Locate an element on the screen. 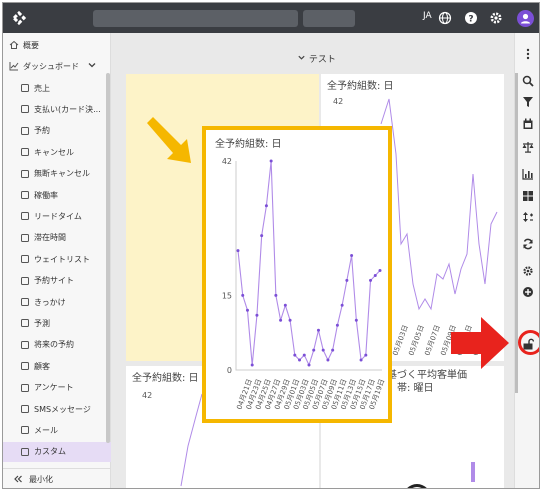 The image size is (543, 491). sidebar-item-16: SMSメッセージ is located at coordinates (57, 409).